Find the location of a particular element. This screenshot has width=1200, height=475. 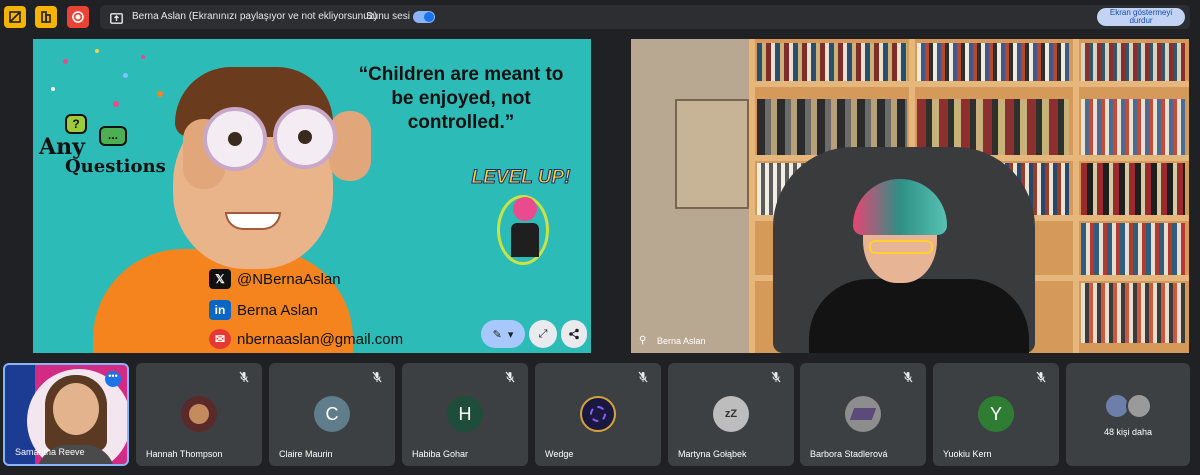

avatar-logo is located at coordinates (598, 414).